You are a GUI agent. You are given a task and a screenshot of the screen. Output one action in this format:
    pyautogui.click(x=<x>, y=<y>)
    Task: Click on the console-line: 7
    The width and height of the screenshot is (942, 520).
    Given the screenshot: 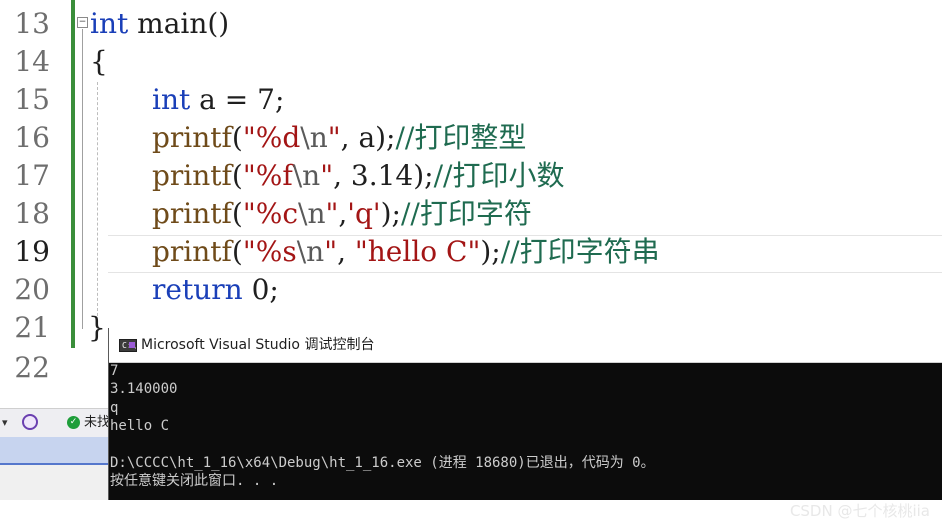 What is the action you would take?
    pyautogui.click(x=114, y=371)
    